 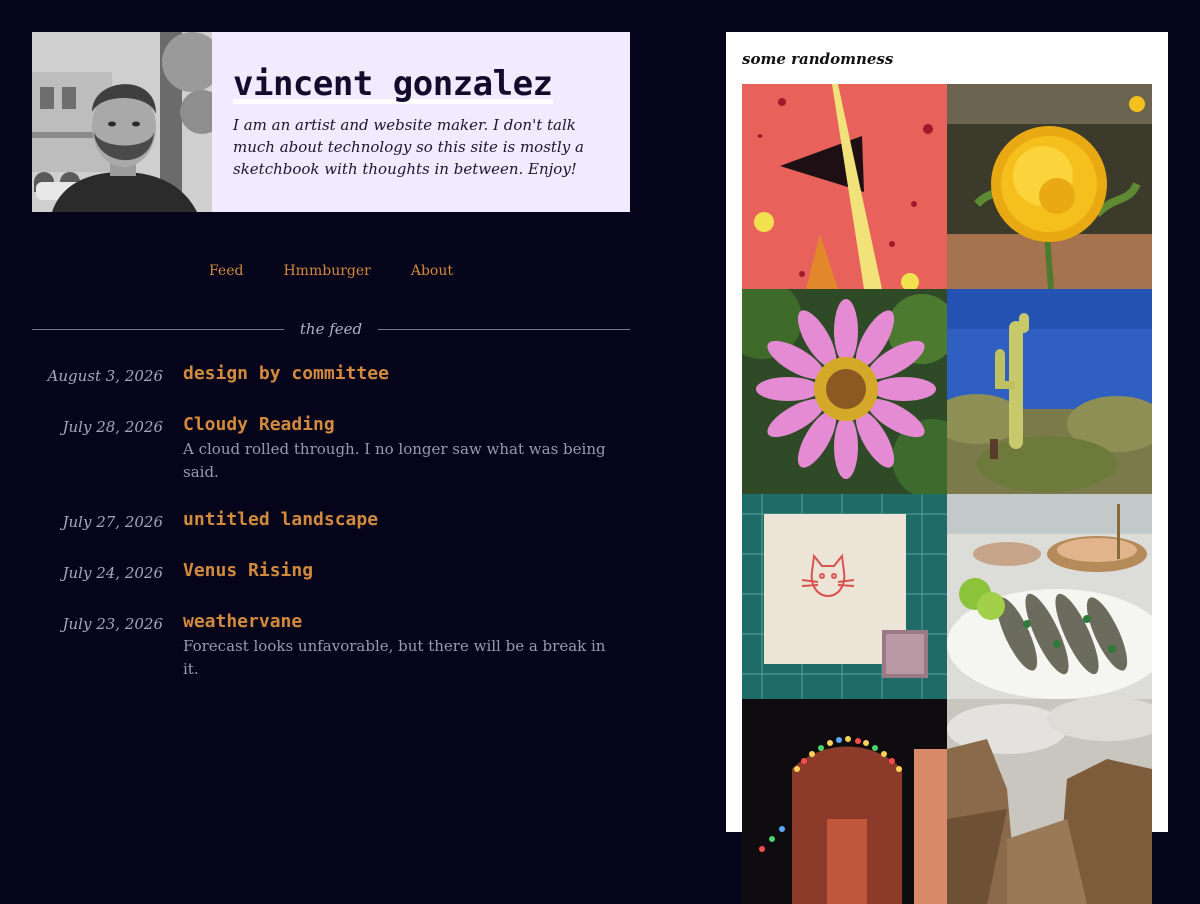 What do you see at coordinates (105, 376) in the screenshot?
I see `entry-date: August 3, 2026` at bounding box center [105, 376].